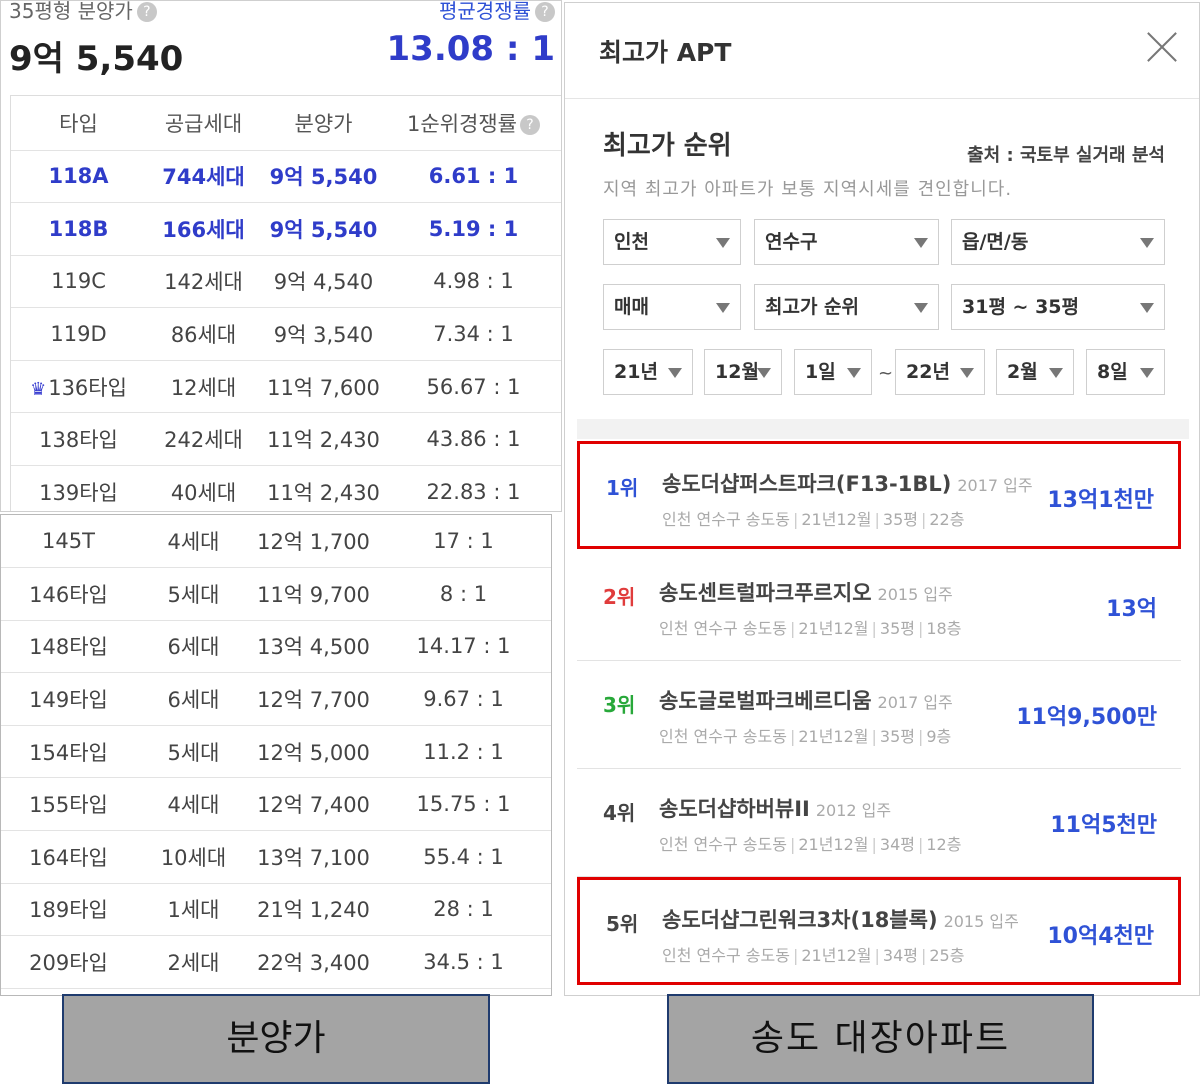  I want to click on city-select: 인천, so click(672, 242).